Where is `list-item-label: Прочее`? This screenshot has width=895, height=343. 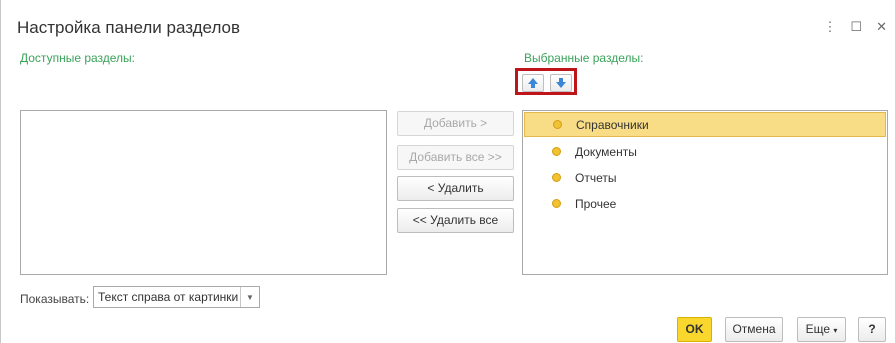
list-item-label: Прочее is located at coordinates (596, 203).